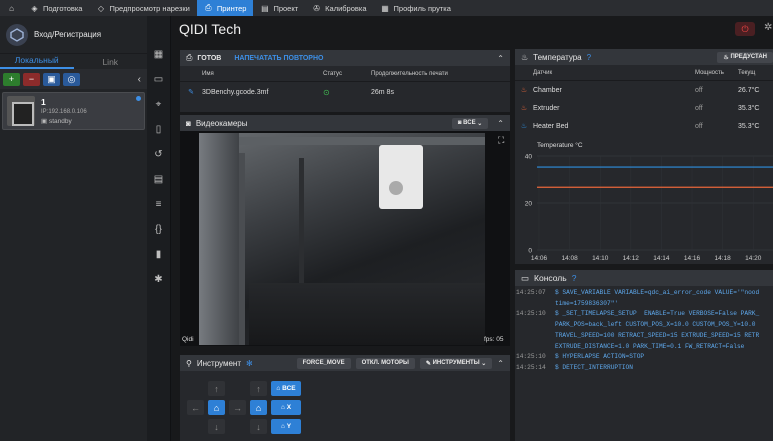 The height and width of the screenshot is (441, 773). Describe the element at coordinates (71, 79) in the screenshot. I see `refresh-printer-button: ◎` at that location.